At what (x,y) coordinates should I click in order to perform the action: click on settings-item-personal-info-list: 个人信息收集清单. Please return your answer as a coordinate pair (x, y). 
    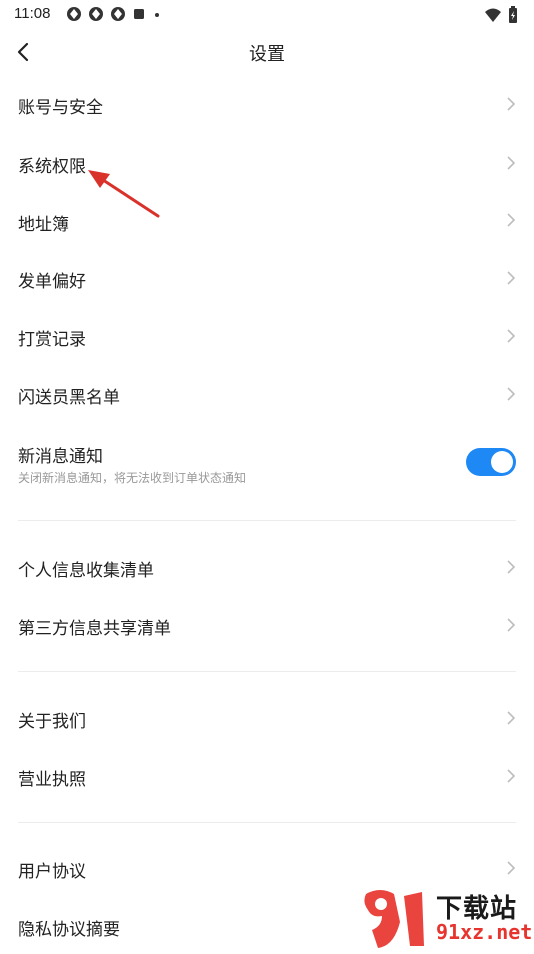
    Looking at the image, I should click on (267, 567).